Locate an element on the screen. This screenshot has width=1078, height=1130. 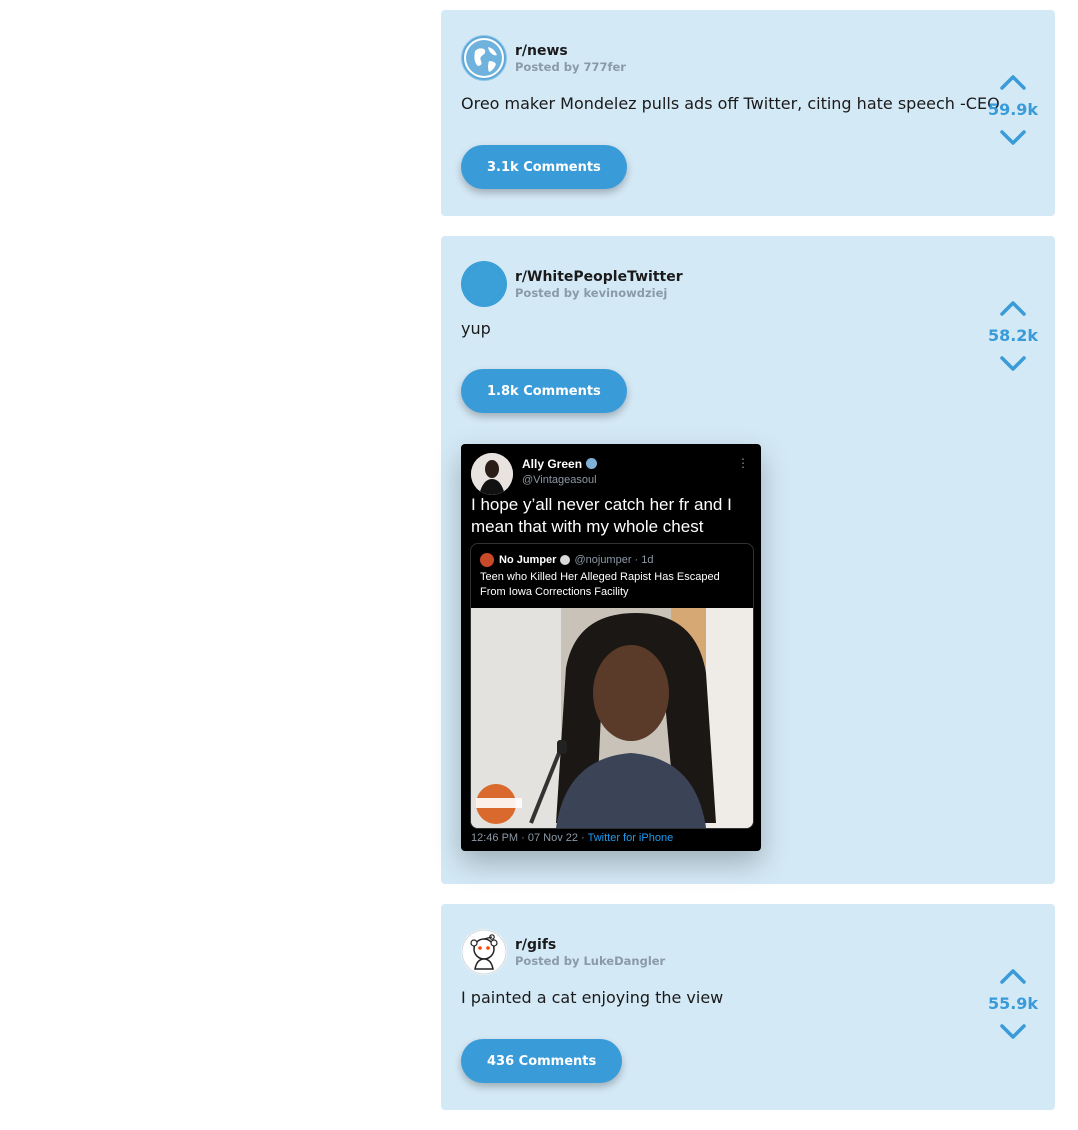
posted-by: Posted by kevinowdziej is located at coordinates (599, 293).